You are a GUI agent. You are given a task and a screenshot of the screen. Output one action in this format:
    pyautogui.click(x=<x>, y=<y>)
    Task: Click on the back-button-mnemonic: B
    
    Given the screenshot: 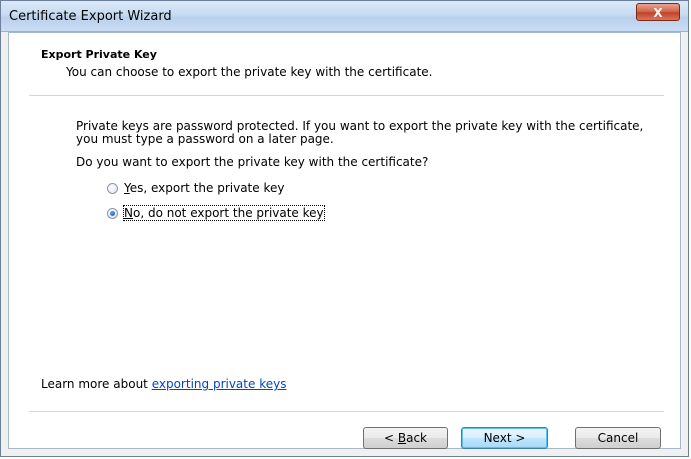 What is the action you would take?
    pyautogui.click(x=402, y=438)
    